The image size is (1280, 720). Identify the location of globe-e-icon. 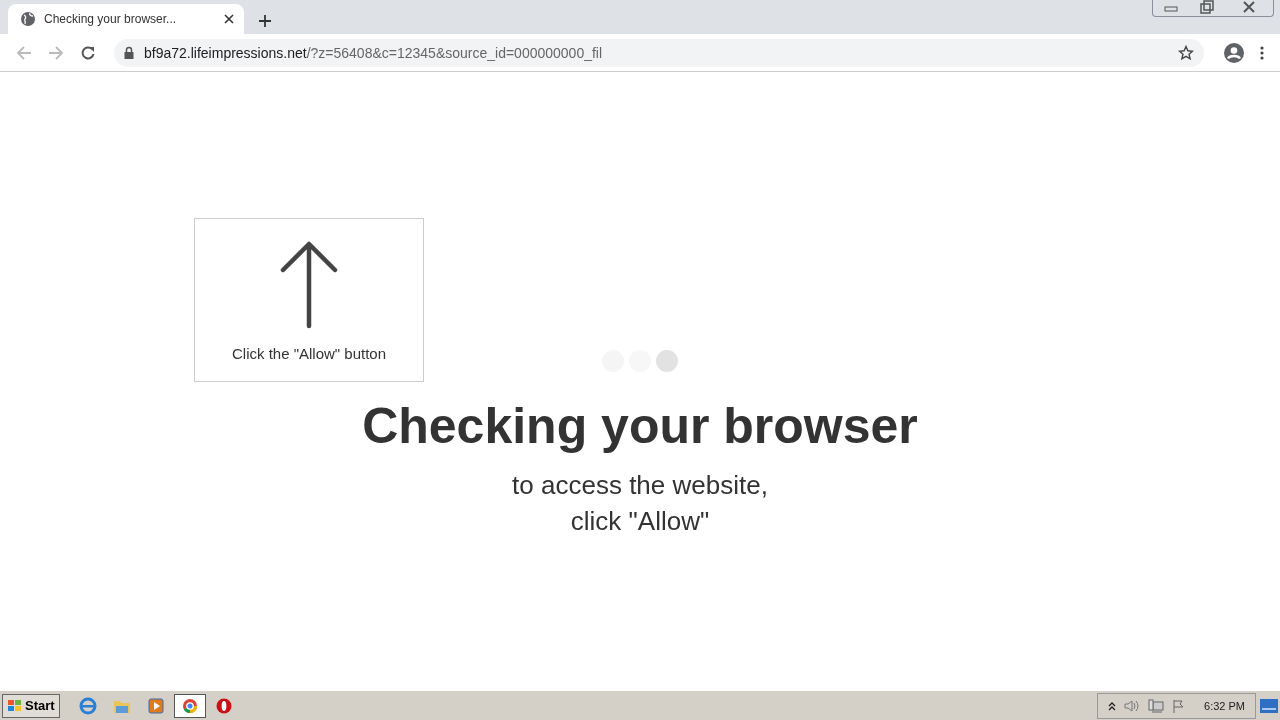
(87, 705).